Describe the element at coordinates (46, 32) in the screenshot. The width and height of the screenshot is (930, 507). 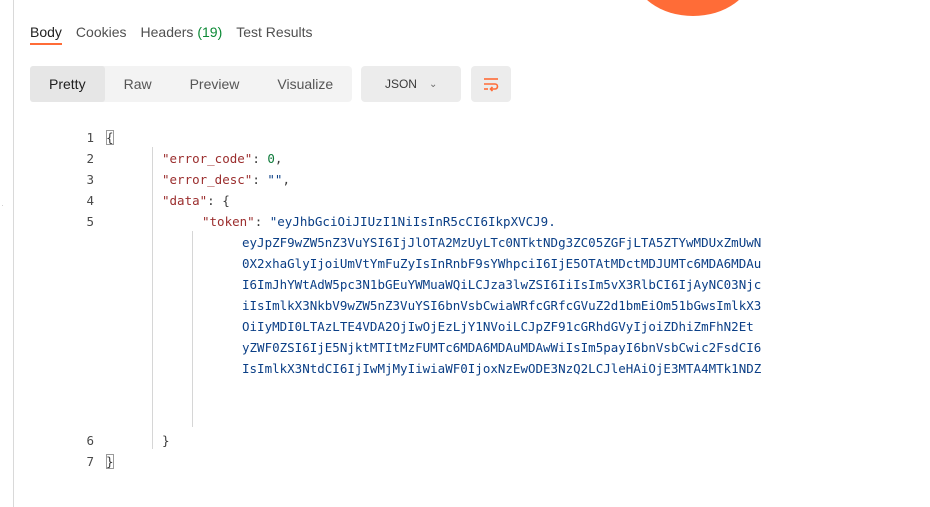
I see `tab-body-label: Body` at that location.